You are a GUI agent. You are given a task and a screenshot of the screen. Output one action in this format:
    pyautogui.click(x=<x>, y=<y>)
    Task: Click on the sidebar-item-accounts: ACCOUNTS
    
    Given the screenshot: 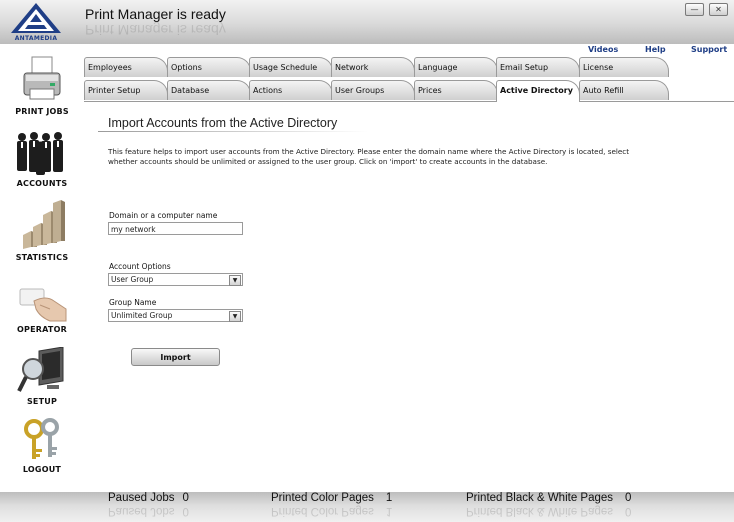 What is the action you would take?
    pyautogui.click(x=42, y=159)
    